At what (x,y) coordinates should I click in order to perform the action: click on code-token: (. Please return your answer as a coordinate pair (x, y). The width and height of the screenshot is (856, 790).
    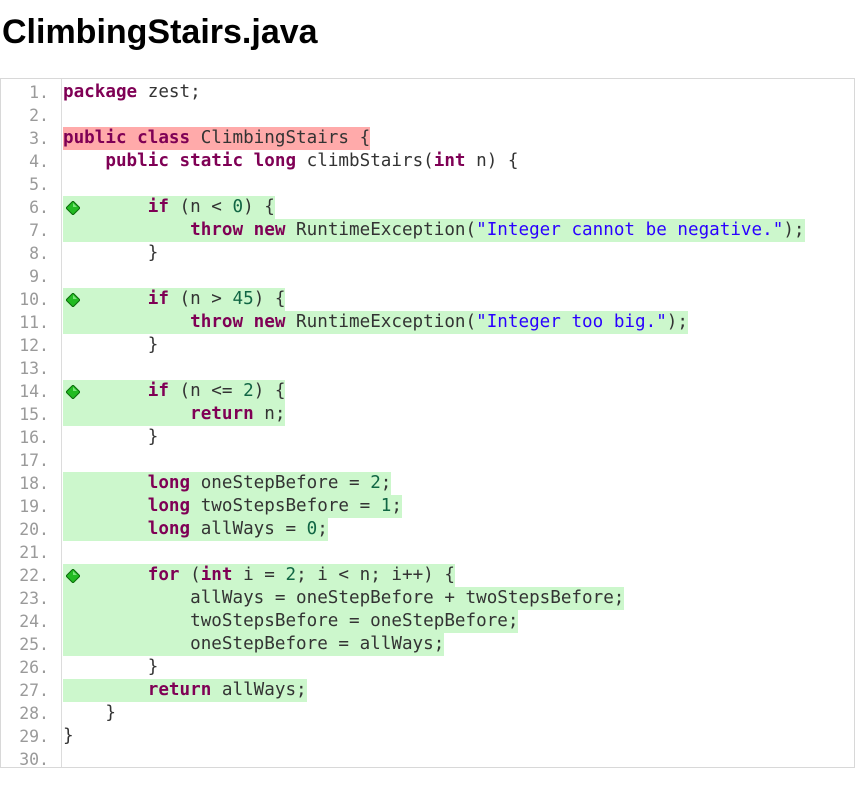
    Looking at the image, I should click on (190, 575).